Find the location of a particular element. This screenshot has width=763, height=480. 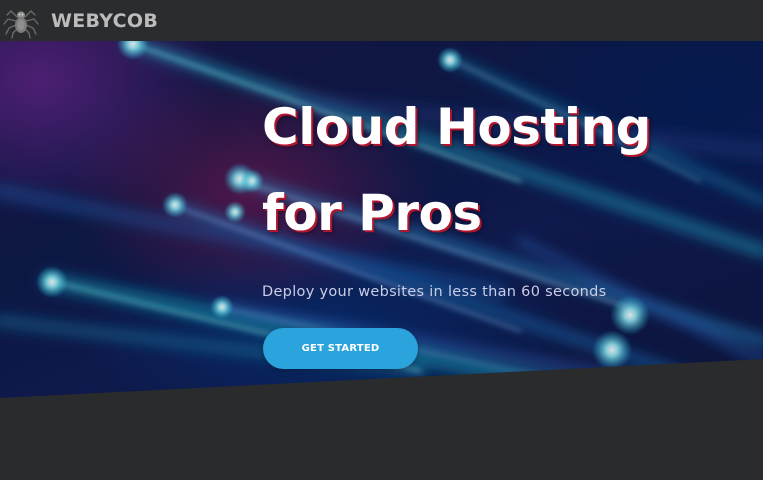

hero-title-line-2: for Pros is located at coordinates (372, 213).